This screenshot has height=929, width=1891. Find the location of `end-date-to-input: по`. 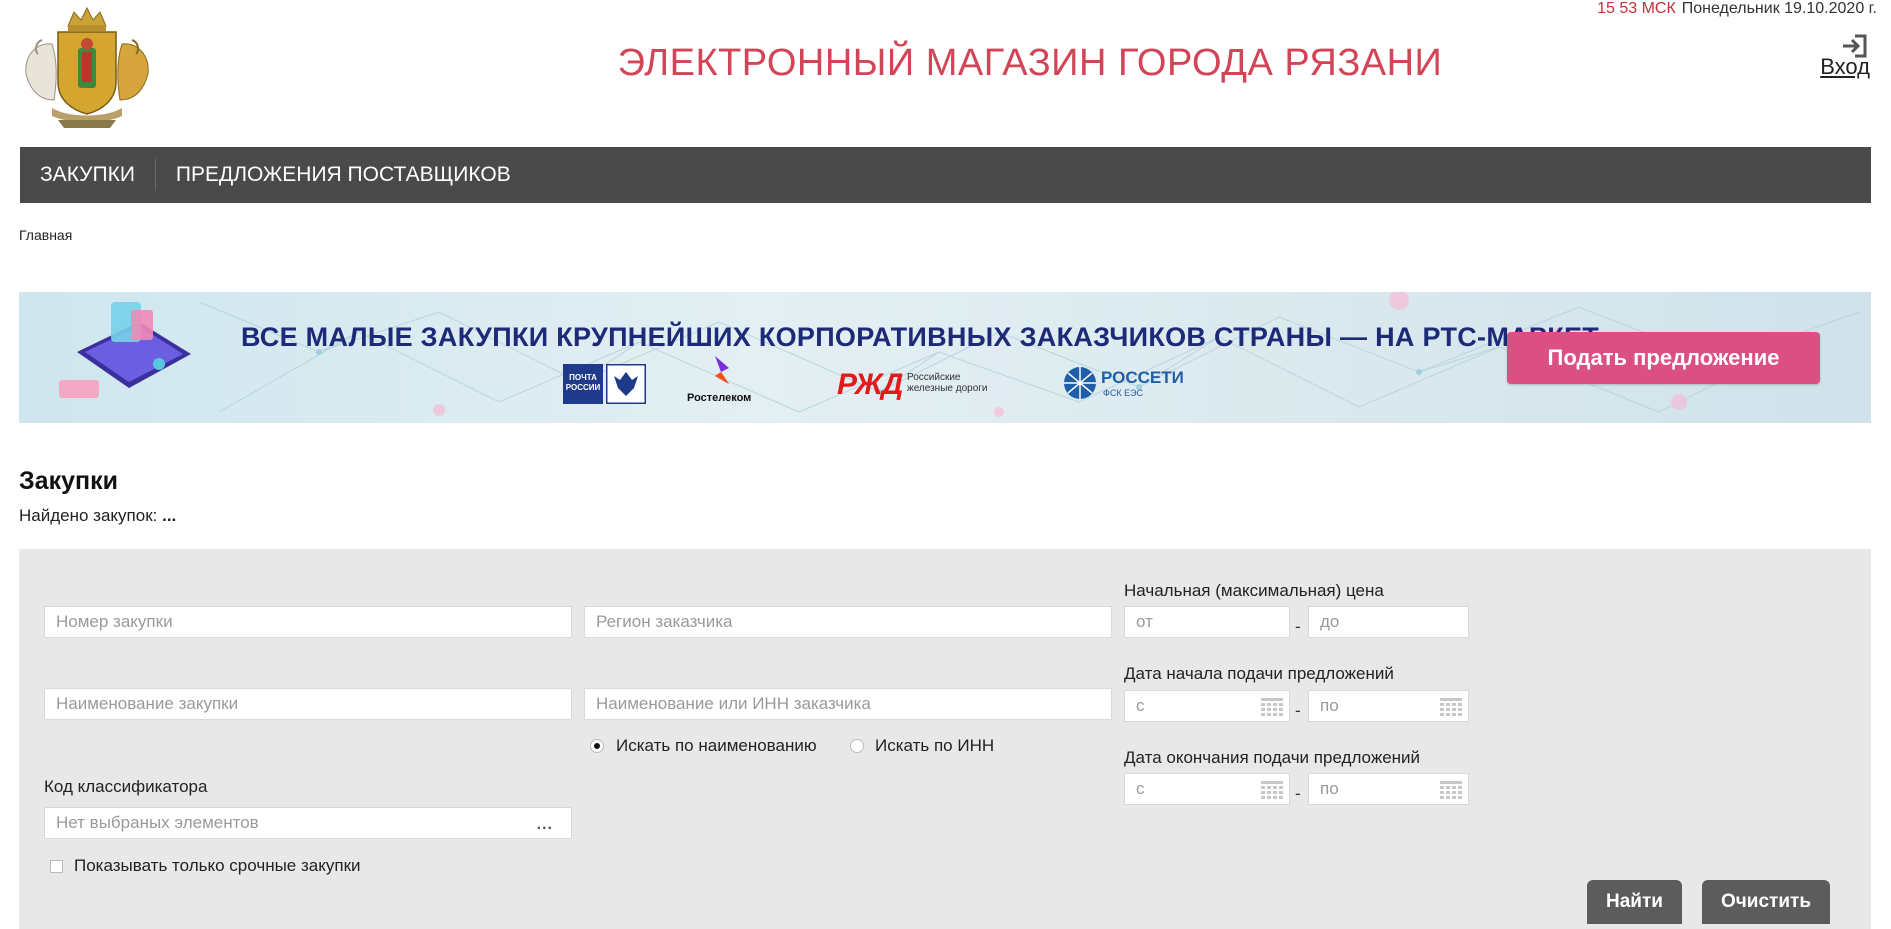

end-date-to-input: по is located at coordinates (1388, 789).